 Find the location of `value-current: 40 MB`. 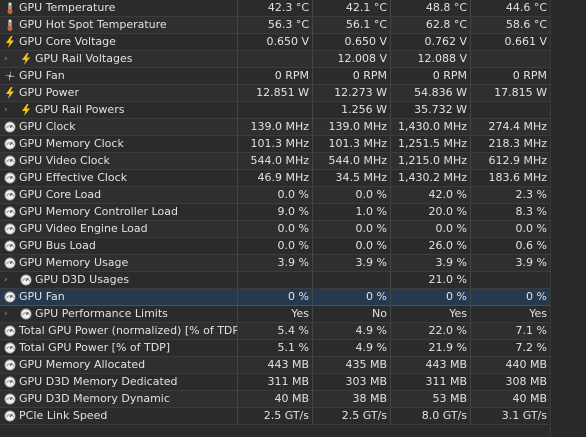

value-current: 40 MB is located at coordinates (291, 398).